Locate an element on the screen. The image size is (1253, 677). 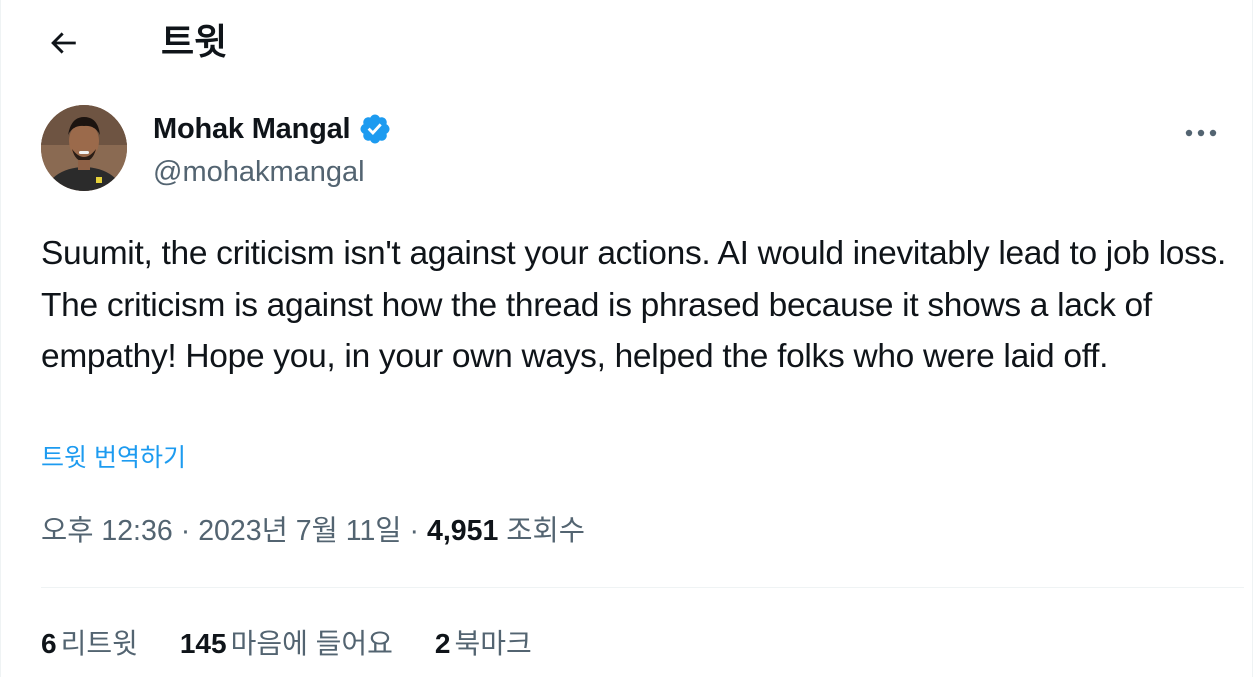
likes-count: 145 is located at coordinates (203, 643).